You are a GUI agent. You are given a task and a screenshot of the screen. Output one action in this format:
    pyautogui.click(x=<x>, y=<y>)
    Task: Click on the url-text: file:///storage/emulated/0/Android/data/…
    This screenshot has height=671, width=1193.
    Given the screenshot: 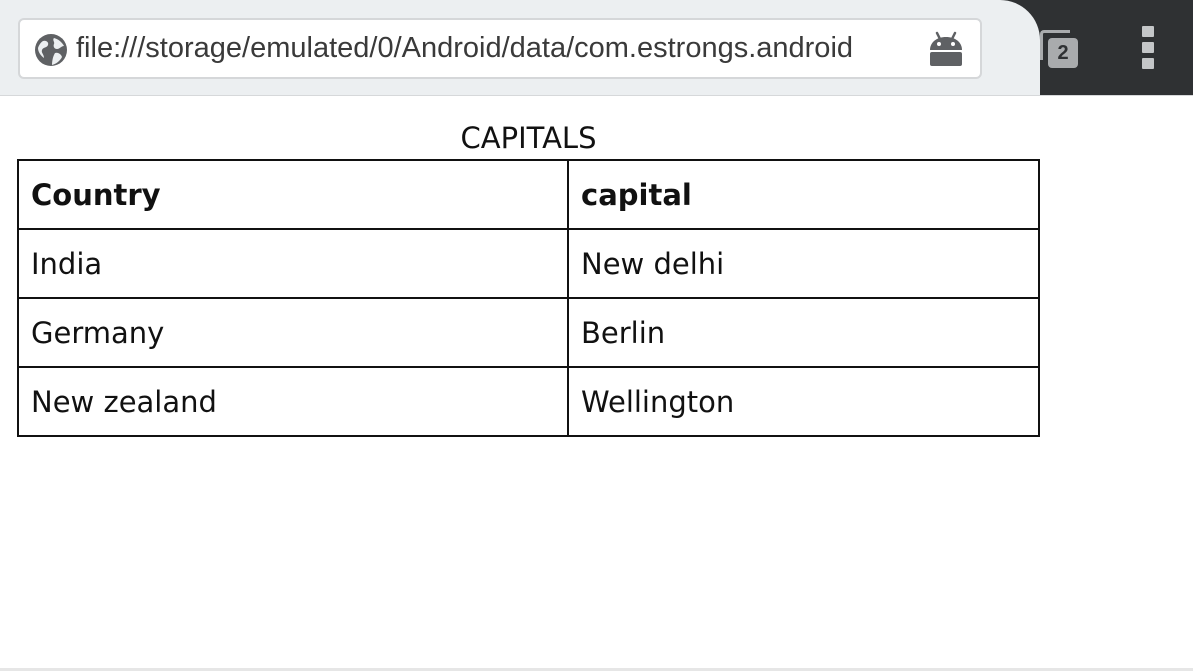 What is the action you would take?
    pyautogui.click(x=491, y=48)
    